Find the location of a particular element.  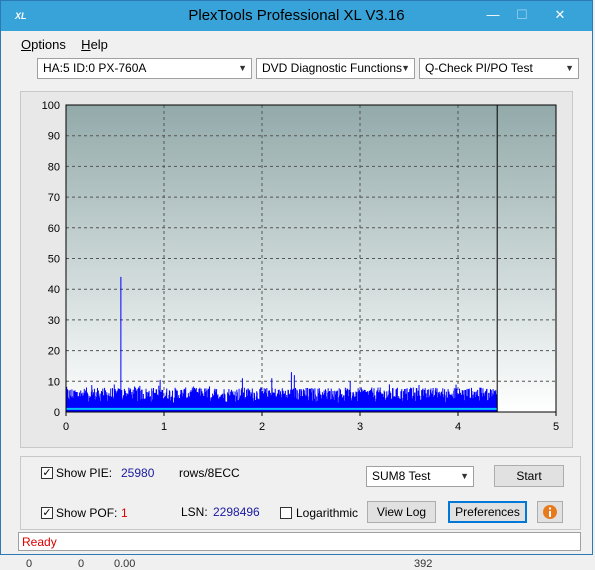

info-icon is located at coordinates (550, 512).